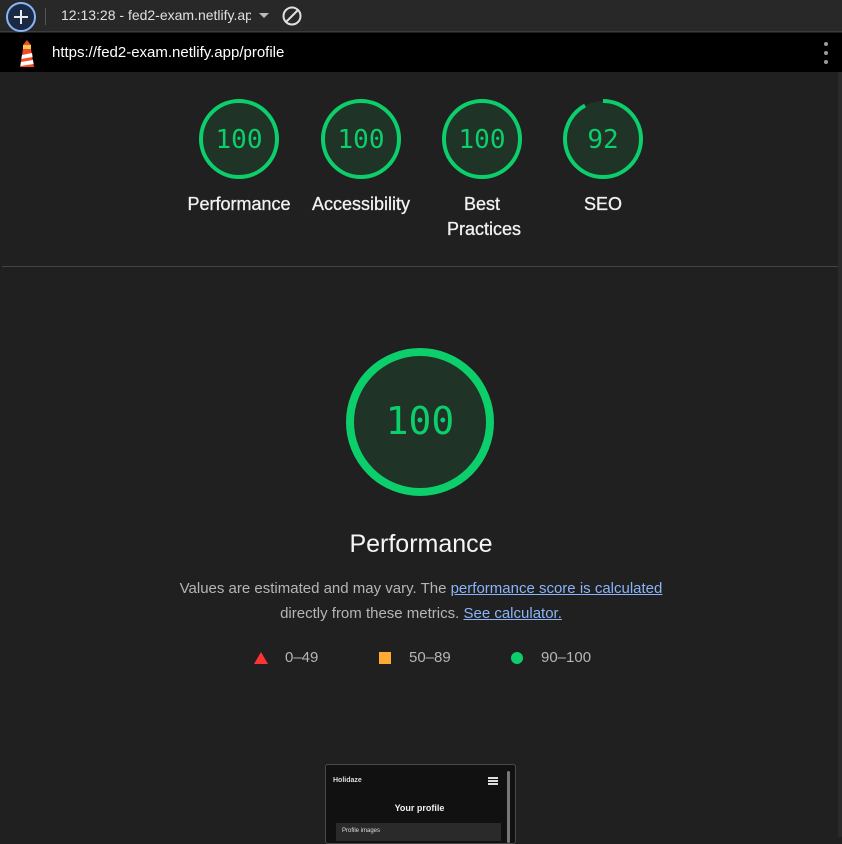 This screenshot has width=842, height=844. I want to click on thumbnail-brand: Holidaze, so click(347, 780).